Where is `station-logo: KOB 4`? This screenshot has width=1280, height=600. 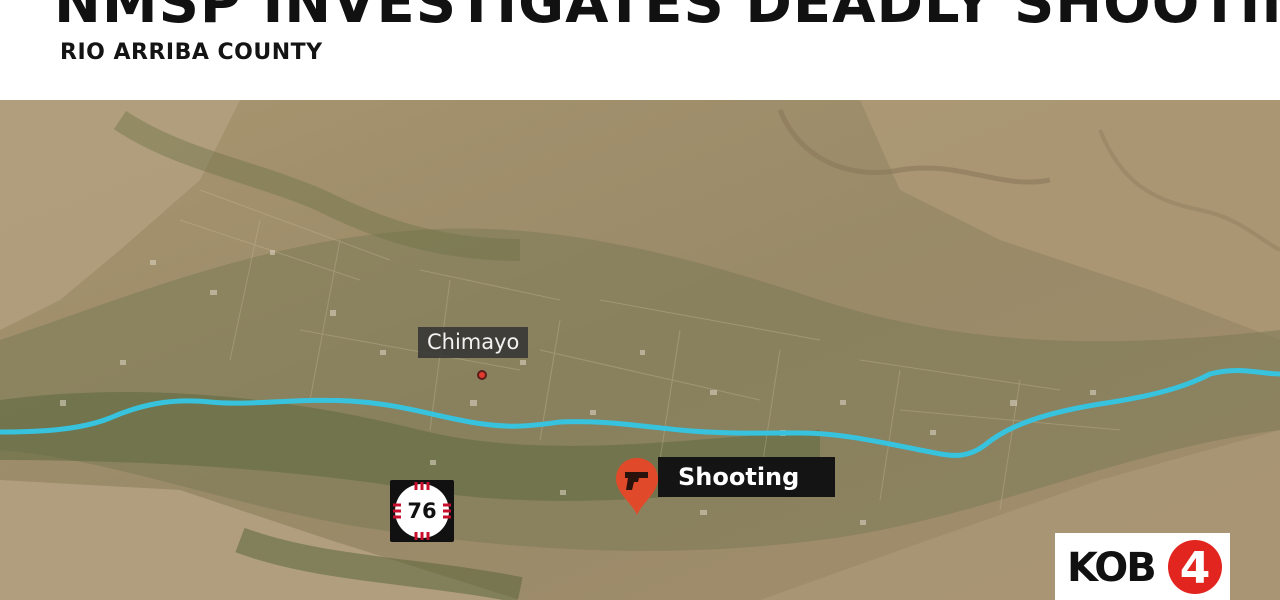 station-logo: KOB 4 is located at coordinates (1142, 566).